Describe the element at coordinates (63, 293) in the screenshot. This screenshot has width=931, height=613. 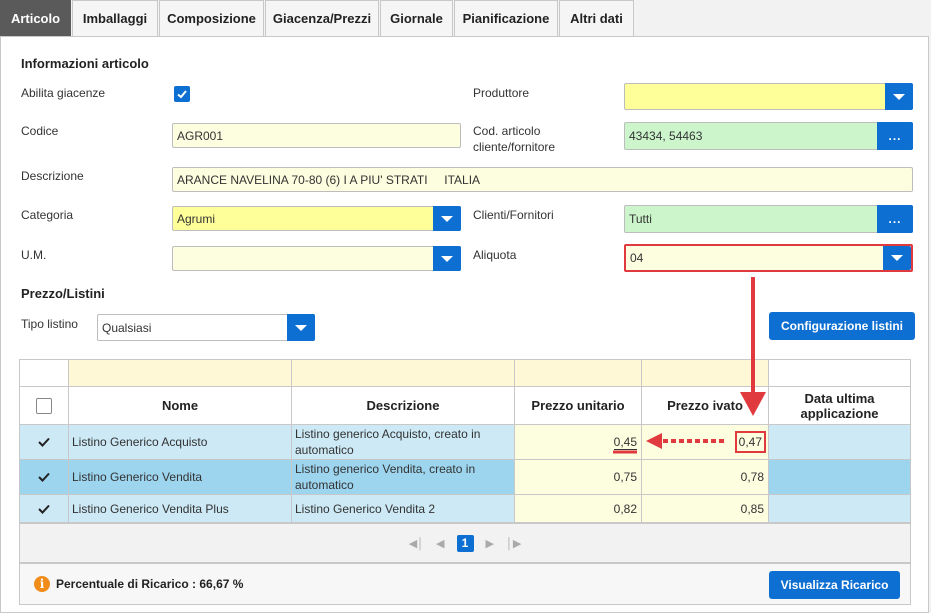
I see `section-title-prezzo-listini: Prezzo/Listini` at that location.